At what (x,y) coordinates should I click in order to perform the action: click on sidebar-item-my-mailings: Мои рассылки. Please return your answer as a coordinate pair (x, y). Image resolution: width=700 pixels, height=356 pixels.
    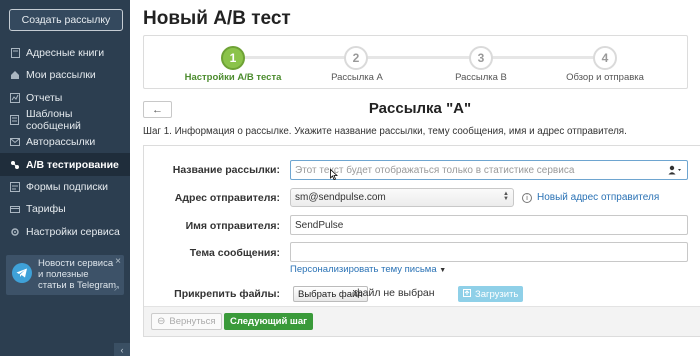
    Looking at the image, I should click on (65, 75).